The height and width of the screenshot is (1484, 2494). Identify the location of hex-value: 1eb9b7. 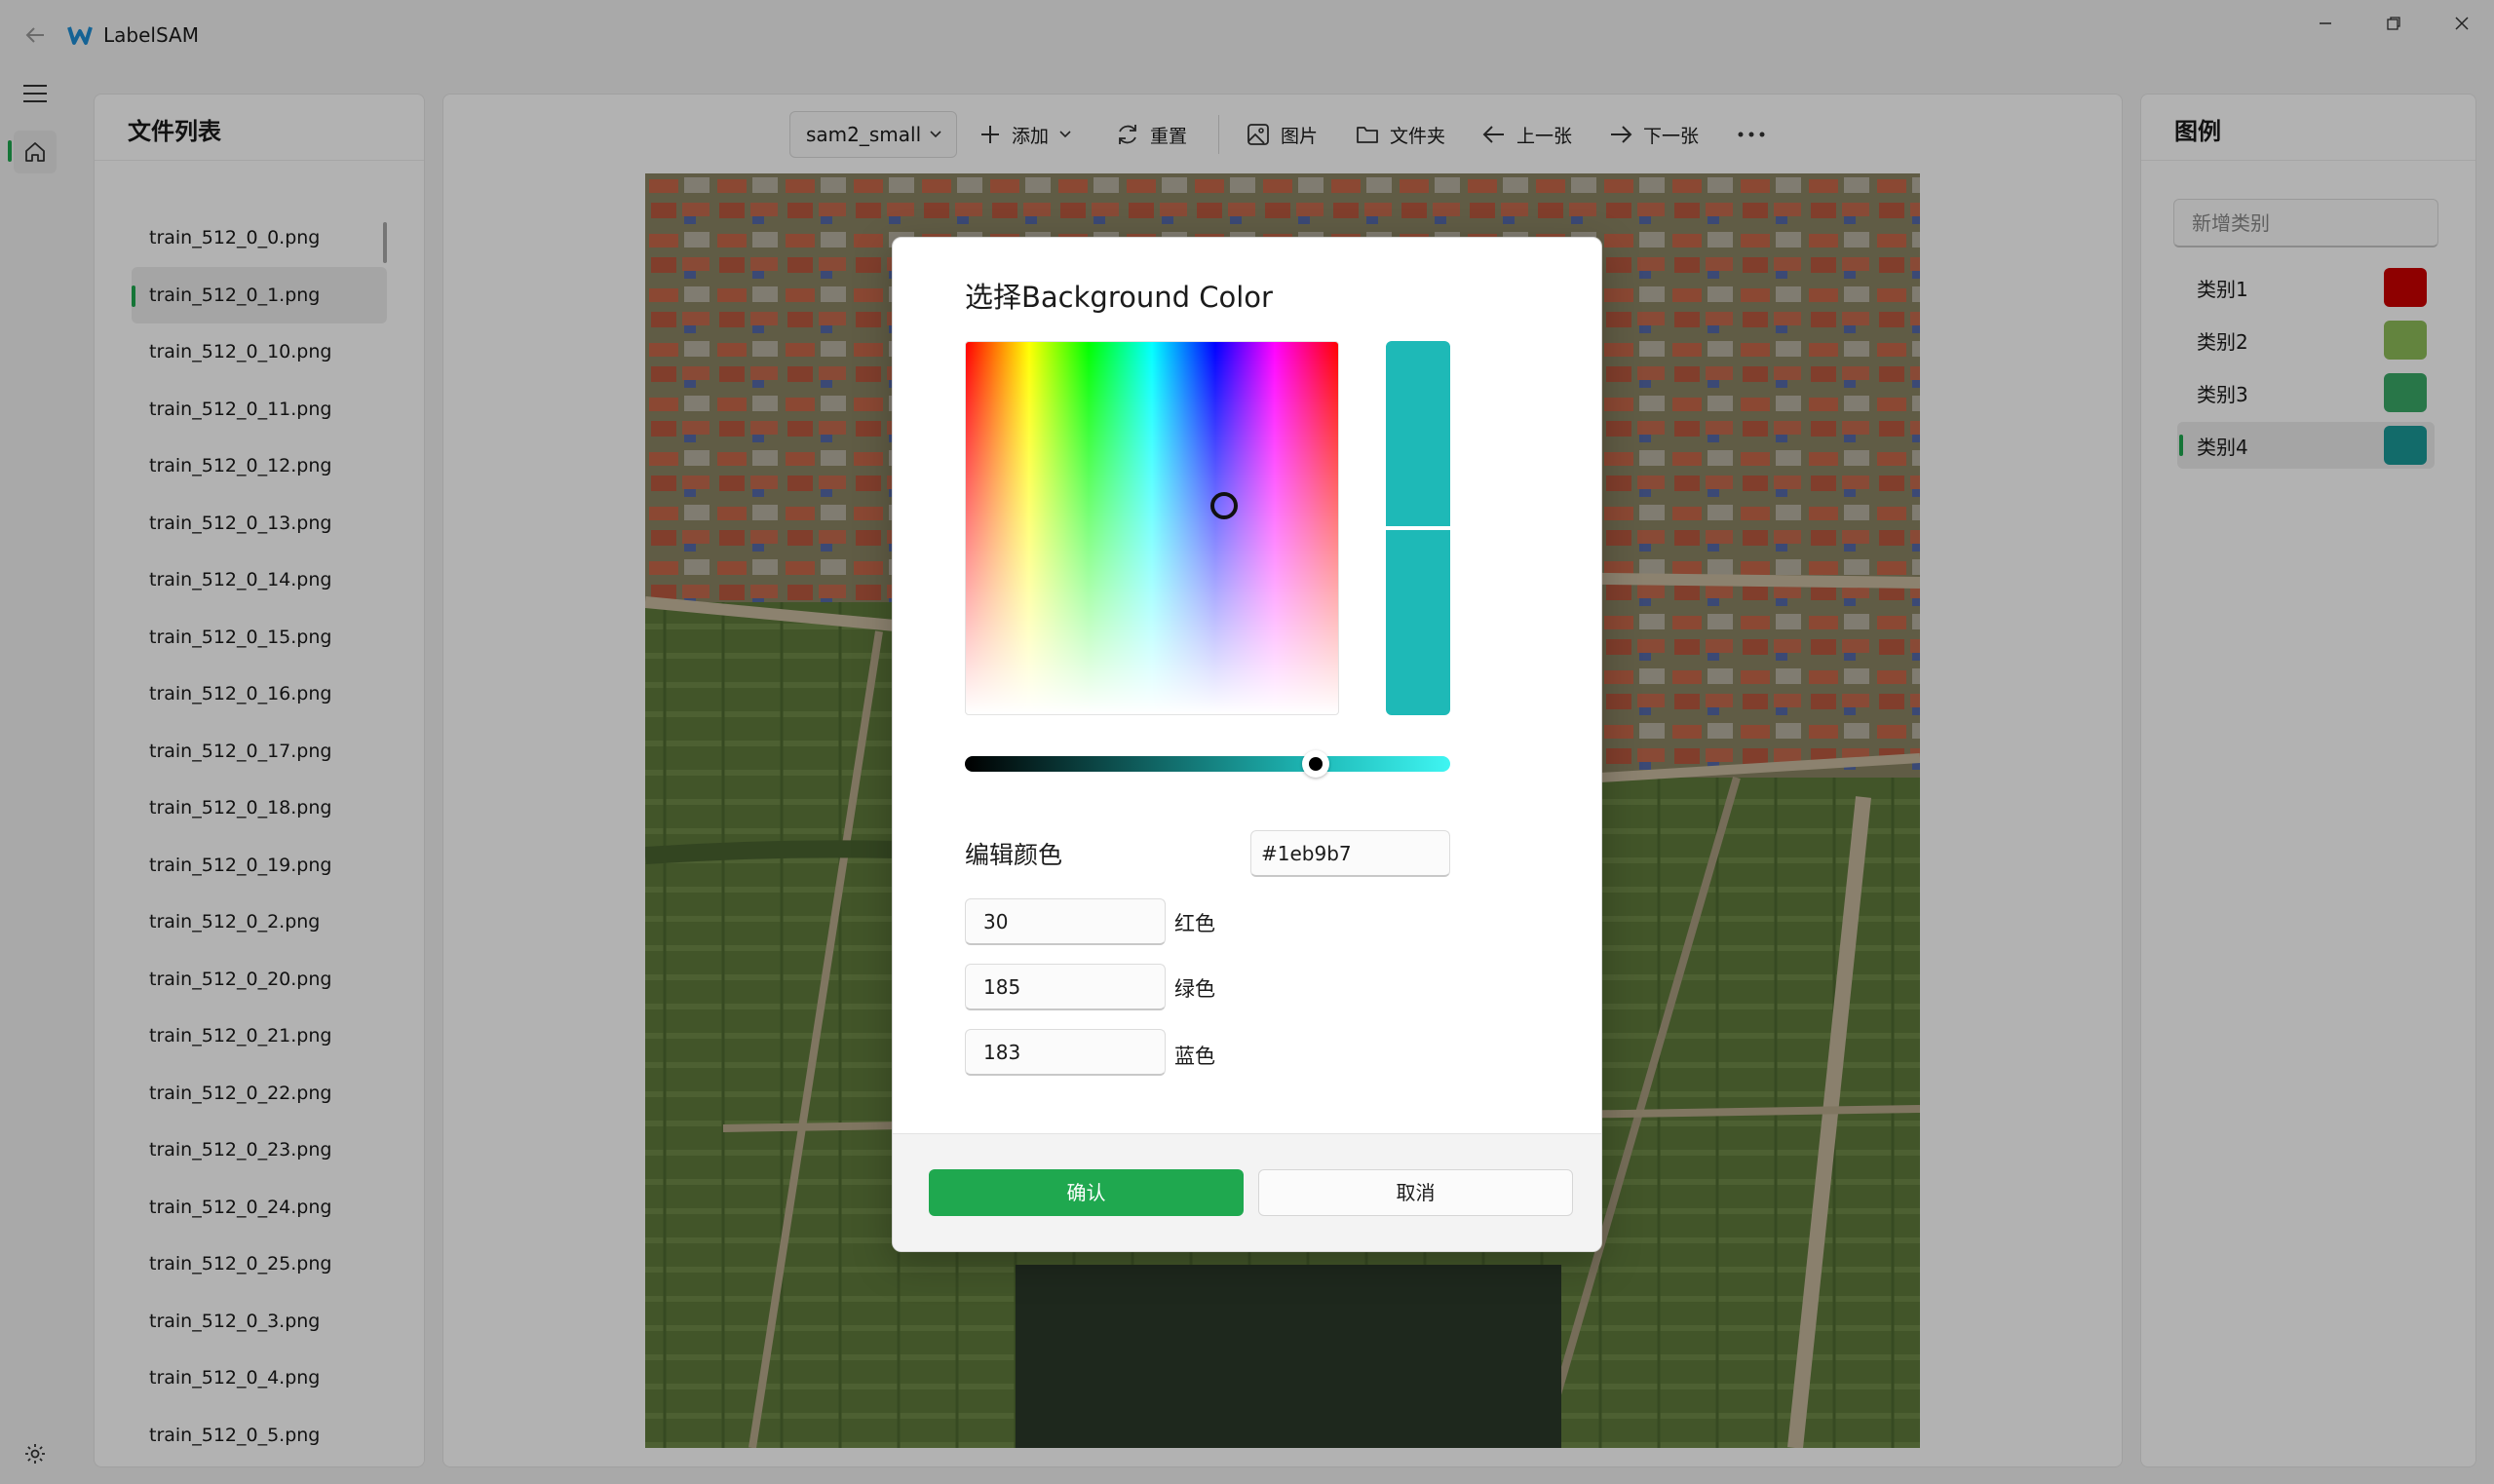
(1314, 854).